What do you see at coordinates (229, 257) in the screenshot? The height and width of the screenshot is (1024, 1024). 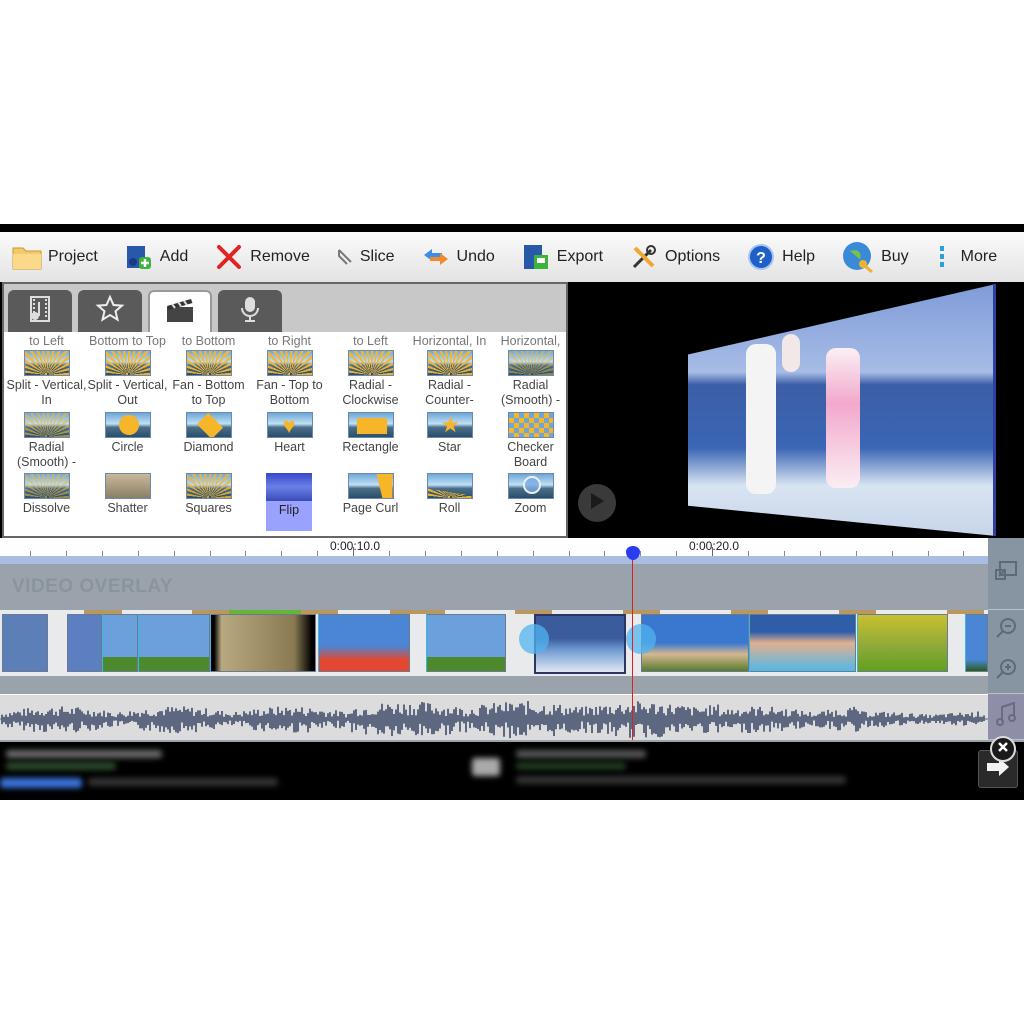 I see `remove-x-icon` at bounding box center [229, 257].